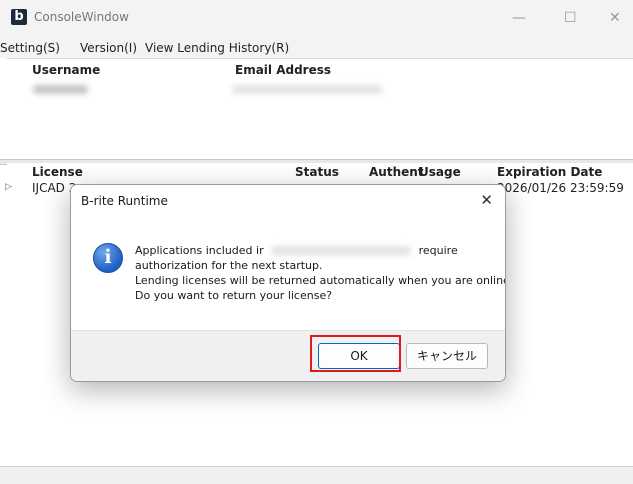 This screenshot has width=633, height=484. I want to click on dialog-button-bar: OK キャンセル, so click(288, 355).